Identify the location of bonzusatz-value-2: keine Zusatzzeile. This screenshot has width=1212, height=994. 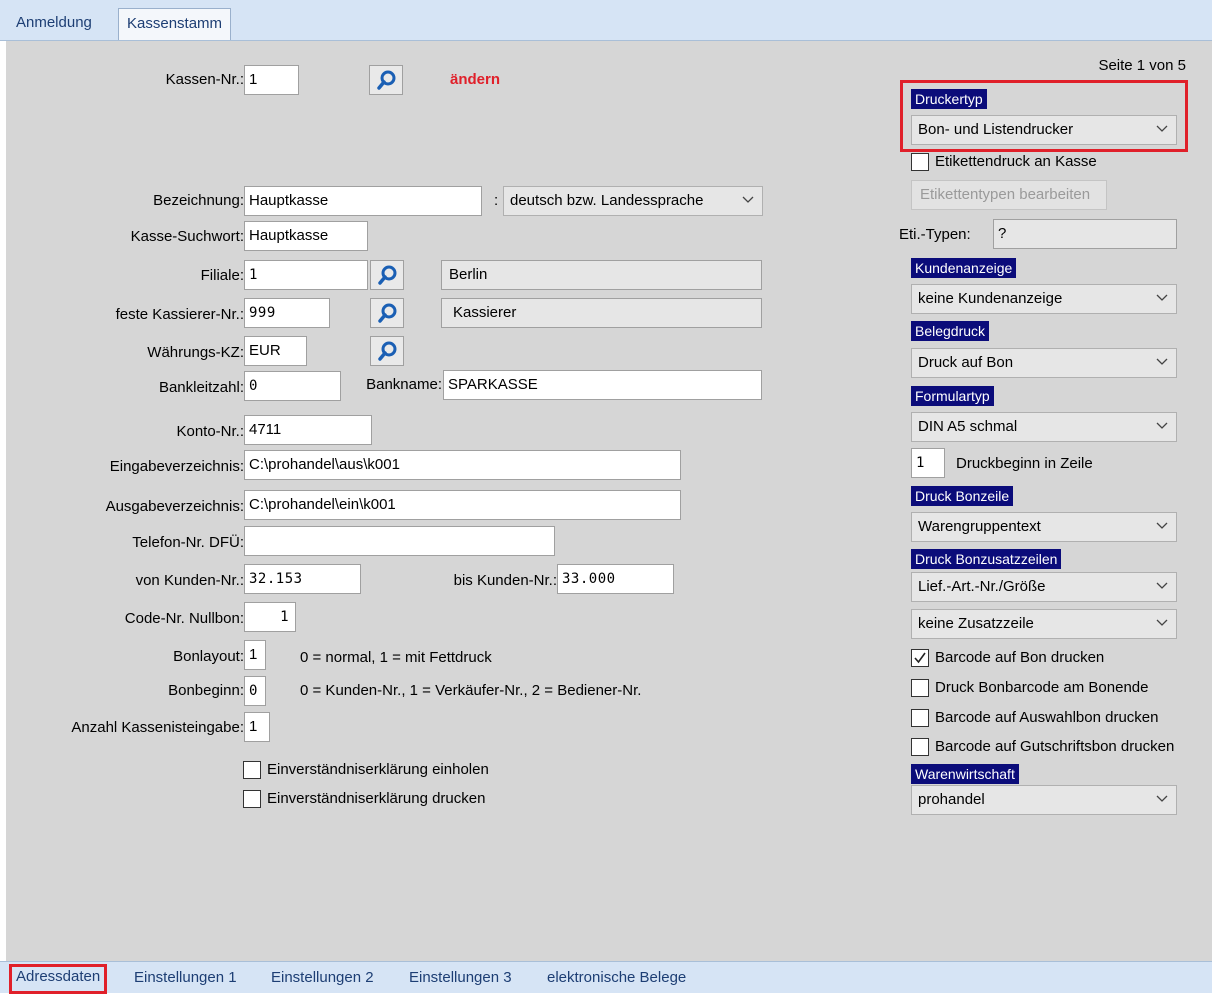
(976, 623).